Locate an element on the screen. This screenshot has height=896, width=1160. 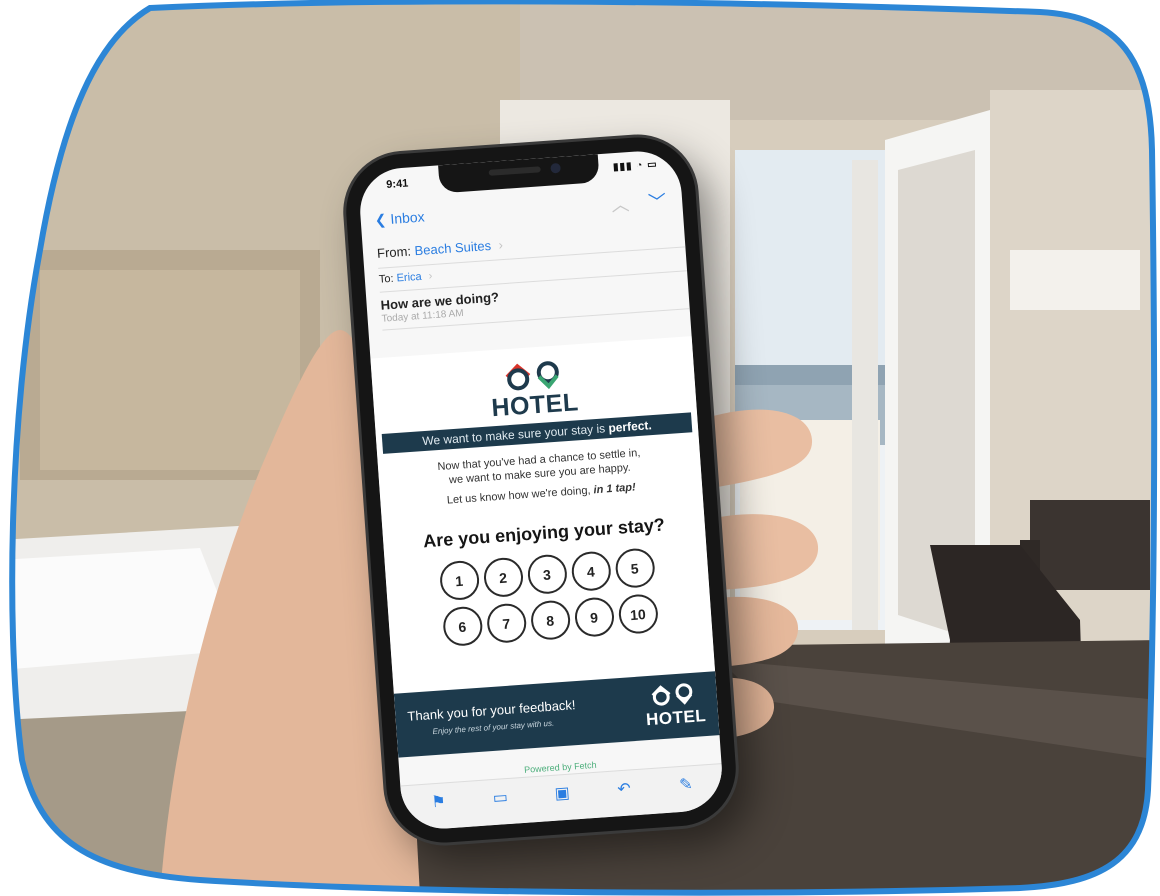
recipient-name: Erica is located at coordinates (409, 278).